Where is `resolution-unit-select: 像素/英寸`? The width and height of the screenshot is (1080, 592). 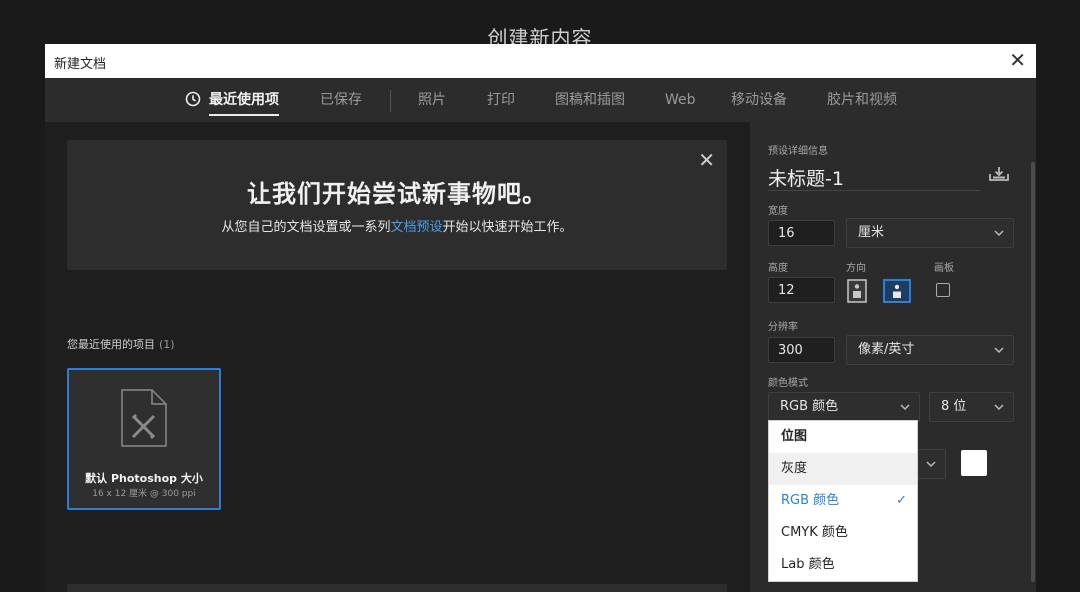 resolution-unit-select: 像素/英寸 is located at coordinates (930, 350).